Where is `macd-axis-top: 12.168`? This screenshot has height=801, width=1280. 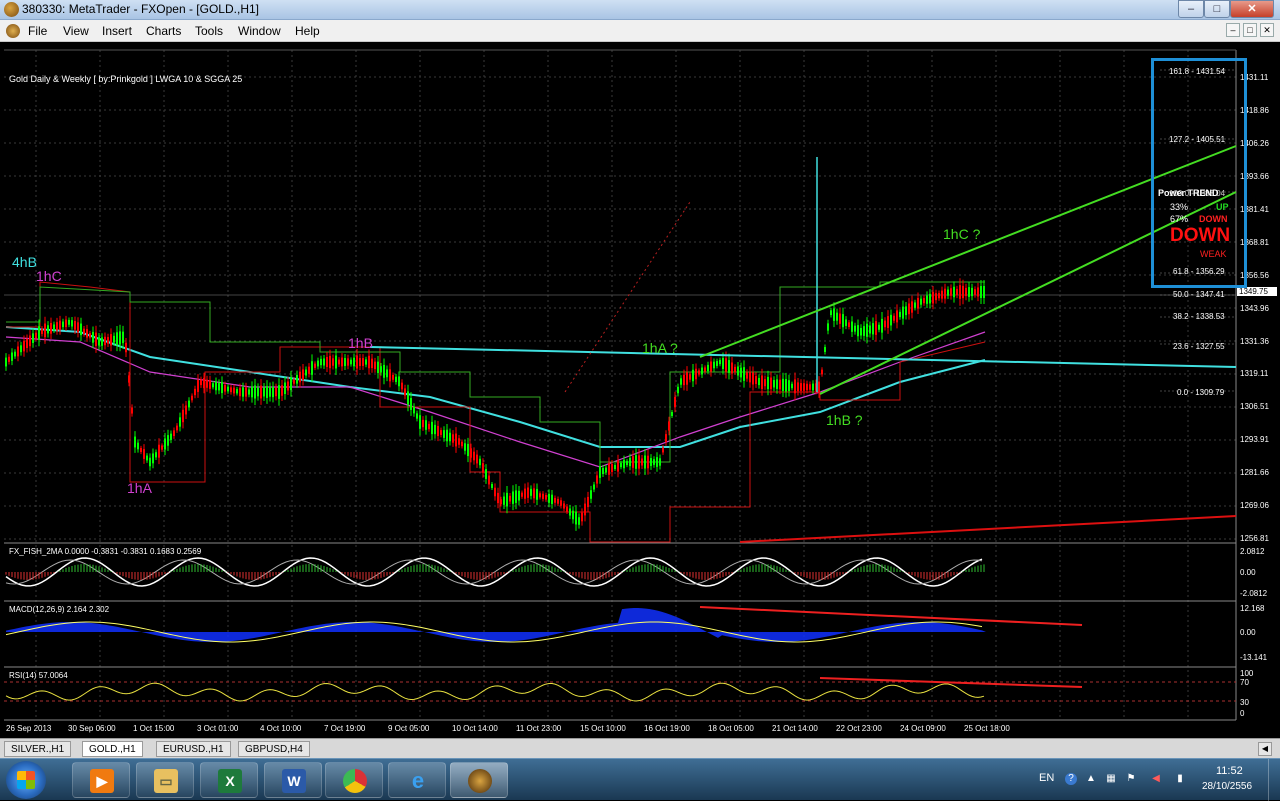
macd-axis-top: 12.168 is located at coordinates (1252, 608).